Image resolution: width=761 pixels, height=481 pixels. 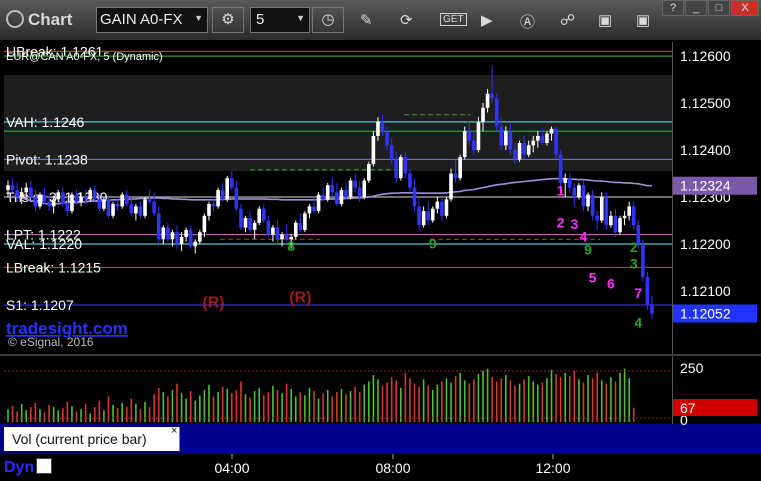 I want to click on level-label: Pivot: 1.1238, so click(x=47, y=159).